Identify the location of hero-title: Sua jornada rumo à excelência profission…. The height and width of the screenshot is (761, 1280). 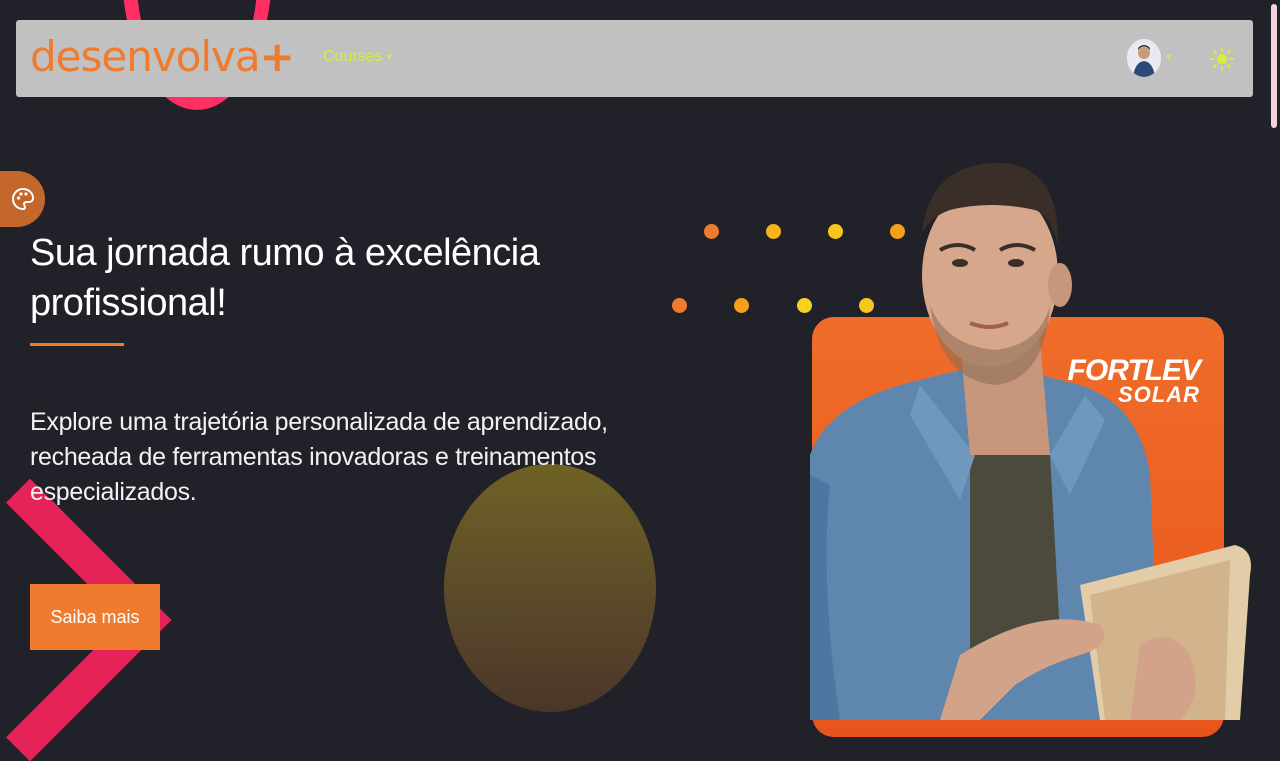
(285, 278).